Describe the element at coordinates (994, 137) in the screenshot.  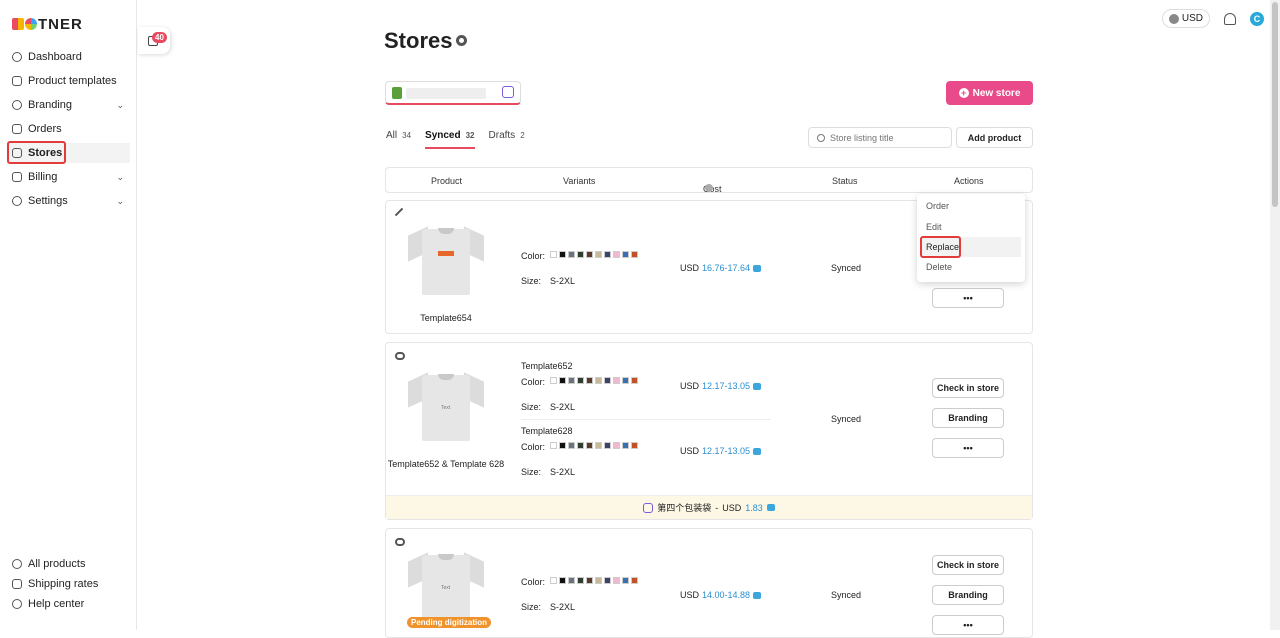
I see `add-product-button: Add product` at that location.